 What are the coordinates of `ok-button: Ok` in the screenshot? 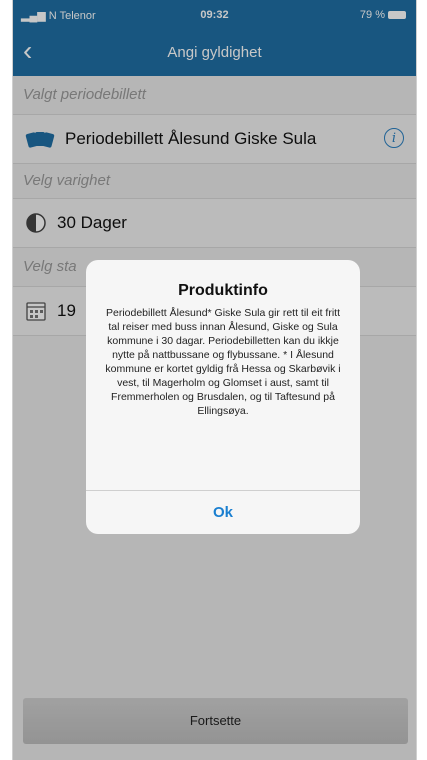 It's located at (223, 512).